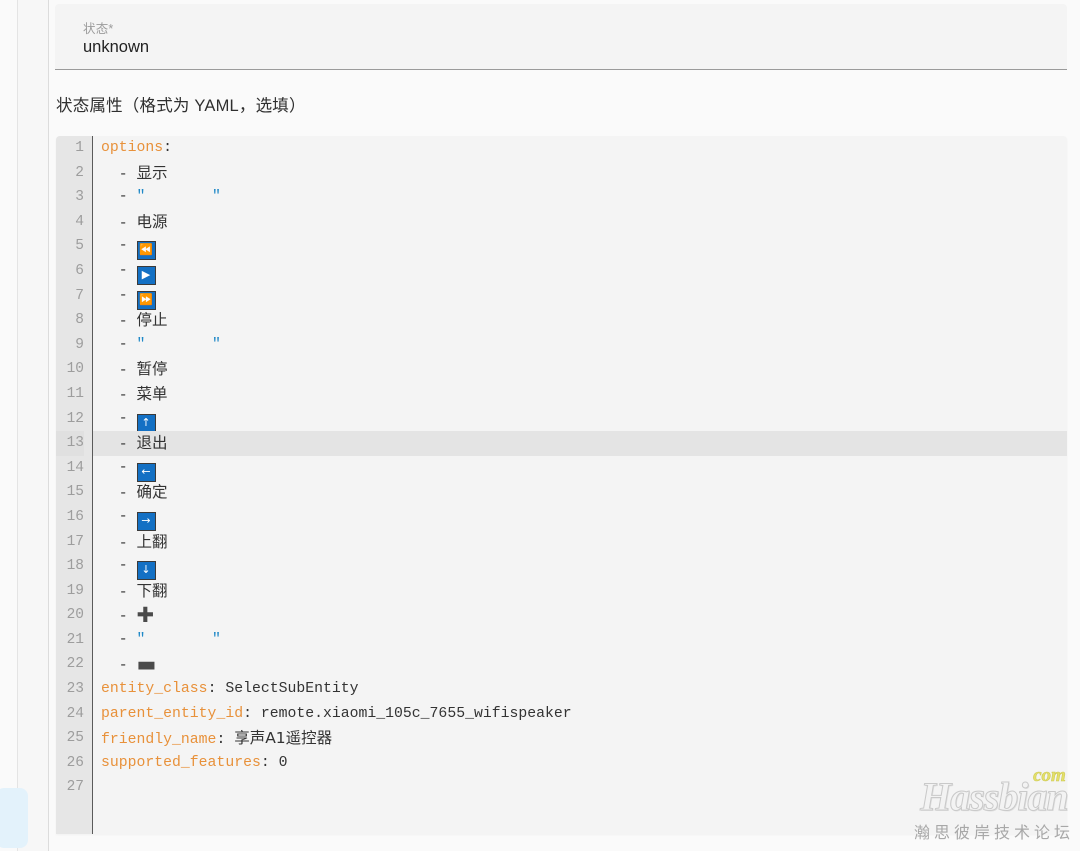 This screenshot has width=1080, height=851. I want to click on attributes-section-title: 状态属性（格式为 YAML，选填）, so click(181, 106).